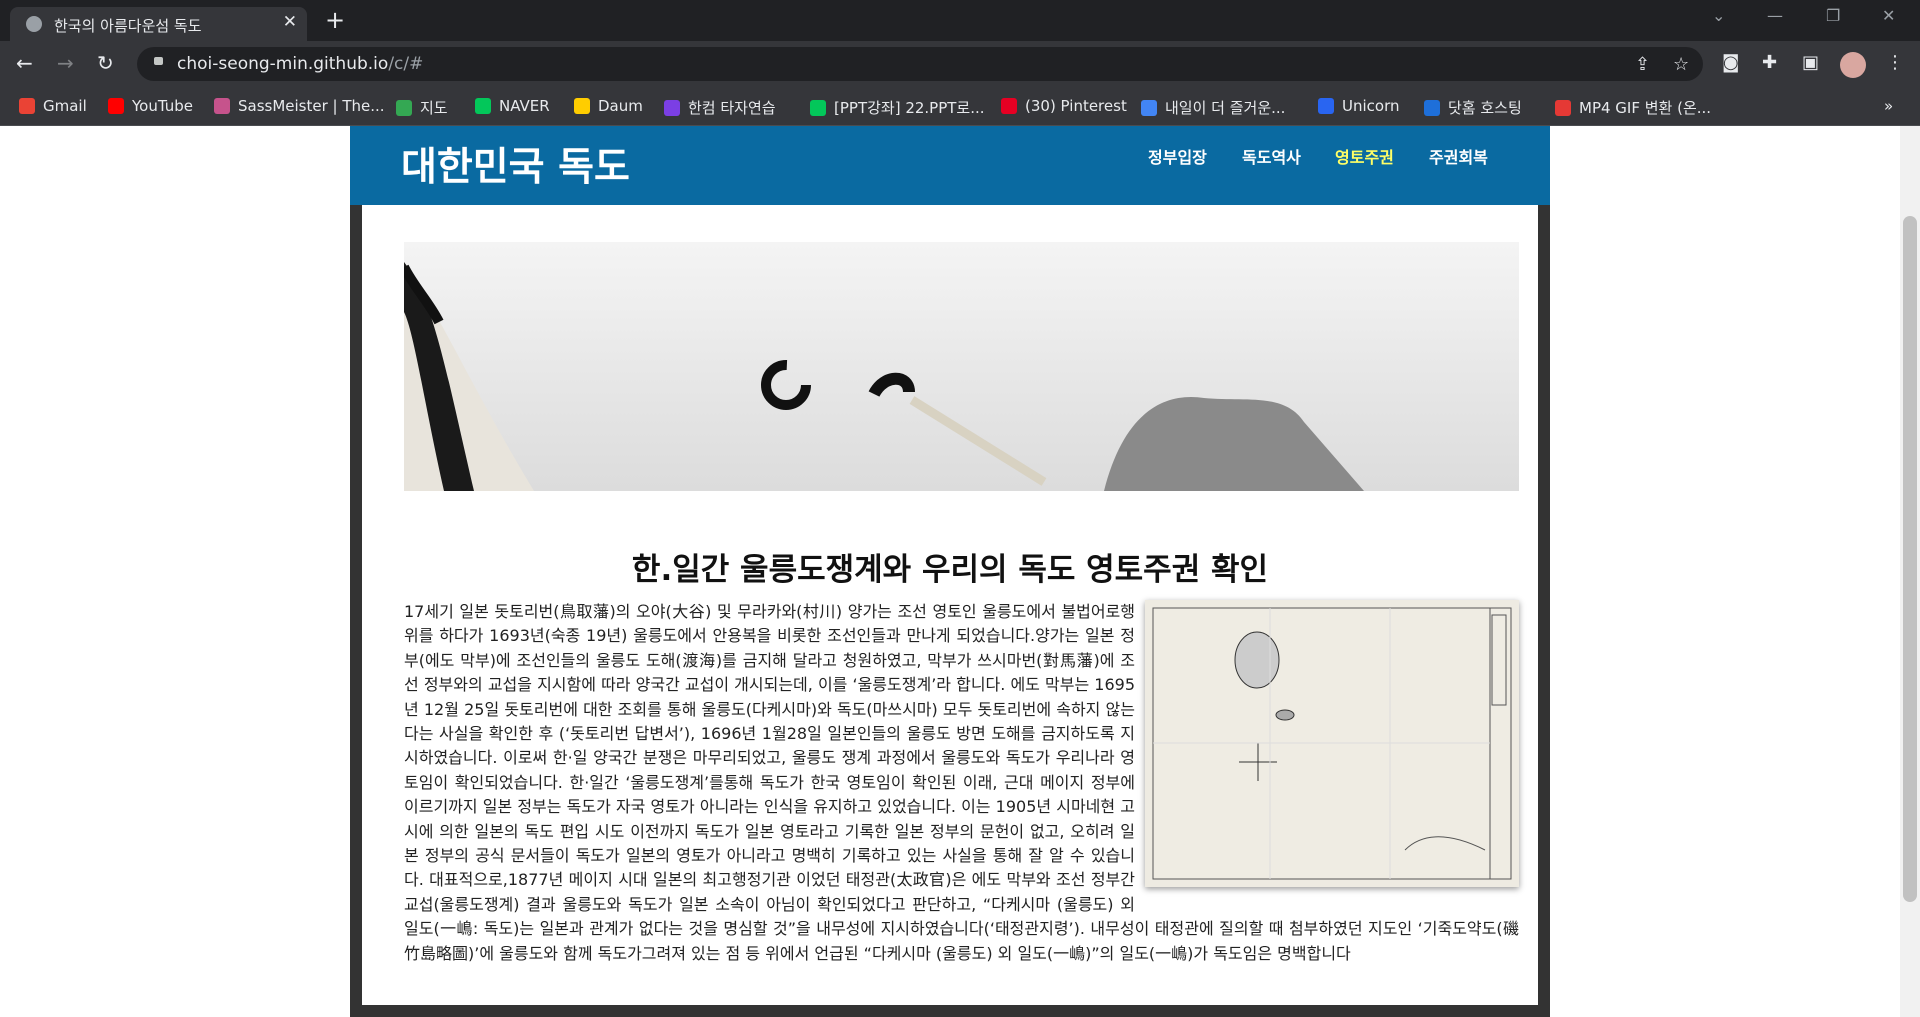 The width and height of the screenshot is (1920, 1017). I want to click on bookmark-pinterest: (30) Pinterest, so click(1064, 106).